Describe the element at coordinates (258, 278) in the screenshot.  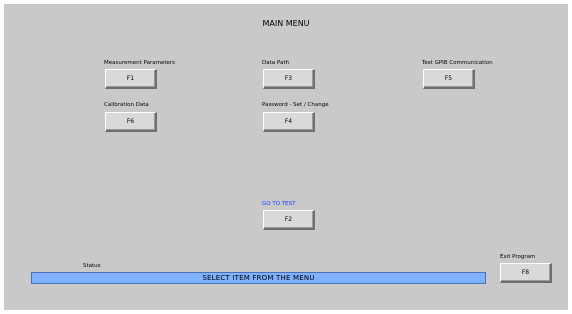
I see `status-bar: SELECT ITEM FROM THE MENU` at that location.